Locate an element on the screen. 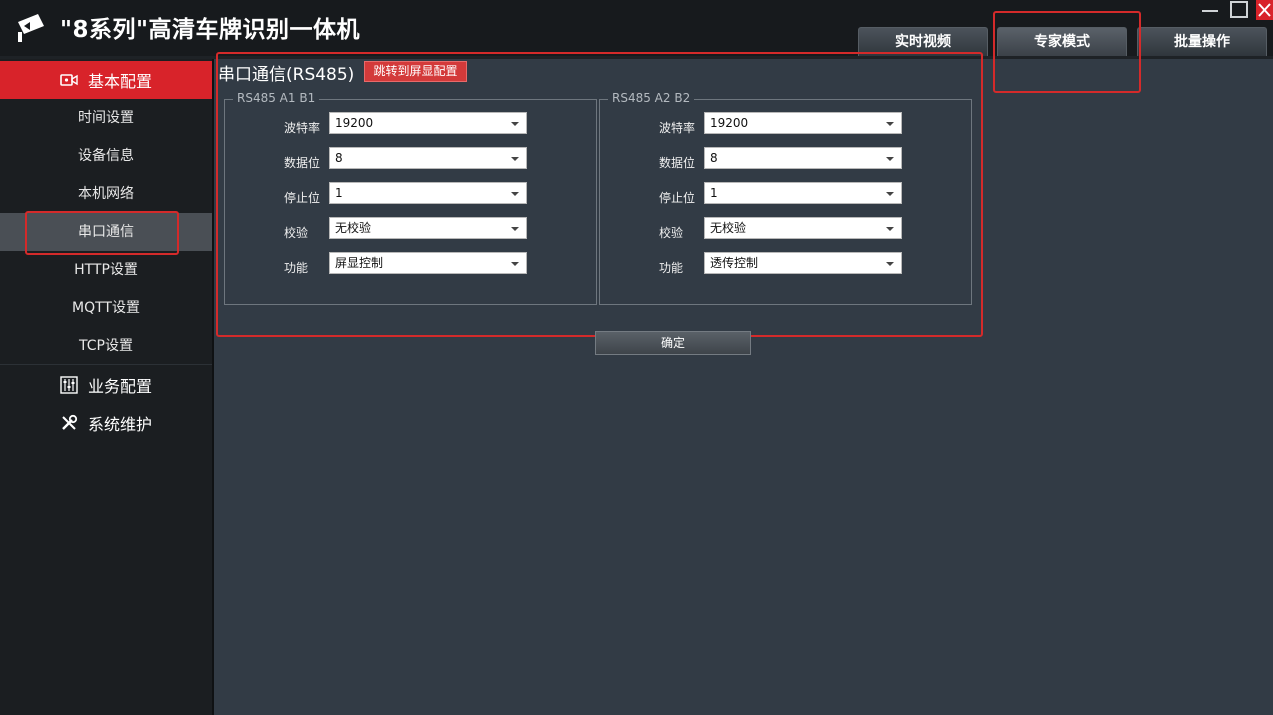 The image size is (1273, 715). close-icon is located at coordinates (1264, 10).